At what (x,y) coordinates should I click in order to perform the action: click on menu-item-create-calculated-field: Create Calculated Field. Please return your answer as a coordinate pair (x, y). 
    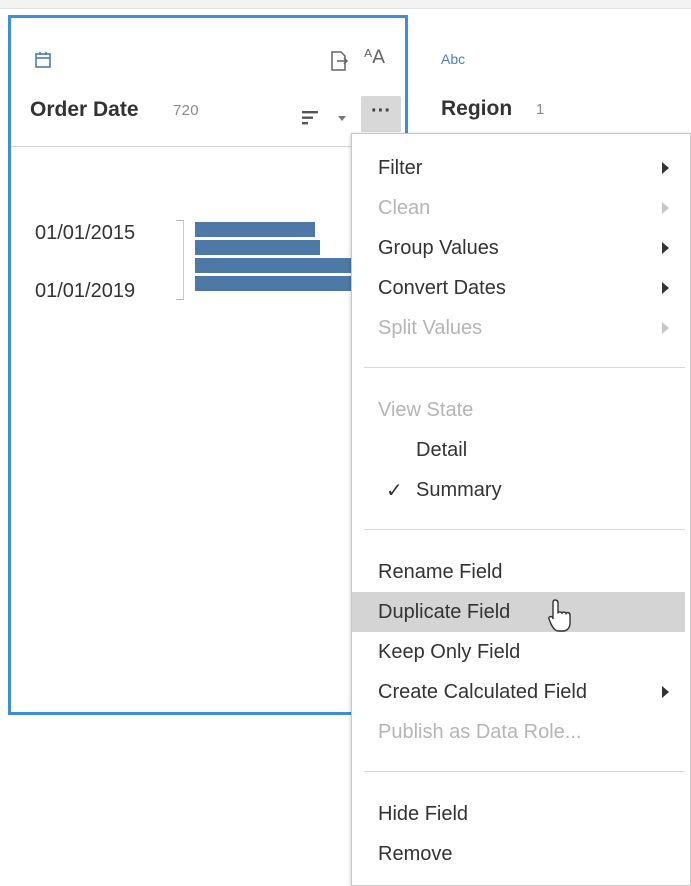
    Looking at the image, I should click on (518, 692).